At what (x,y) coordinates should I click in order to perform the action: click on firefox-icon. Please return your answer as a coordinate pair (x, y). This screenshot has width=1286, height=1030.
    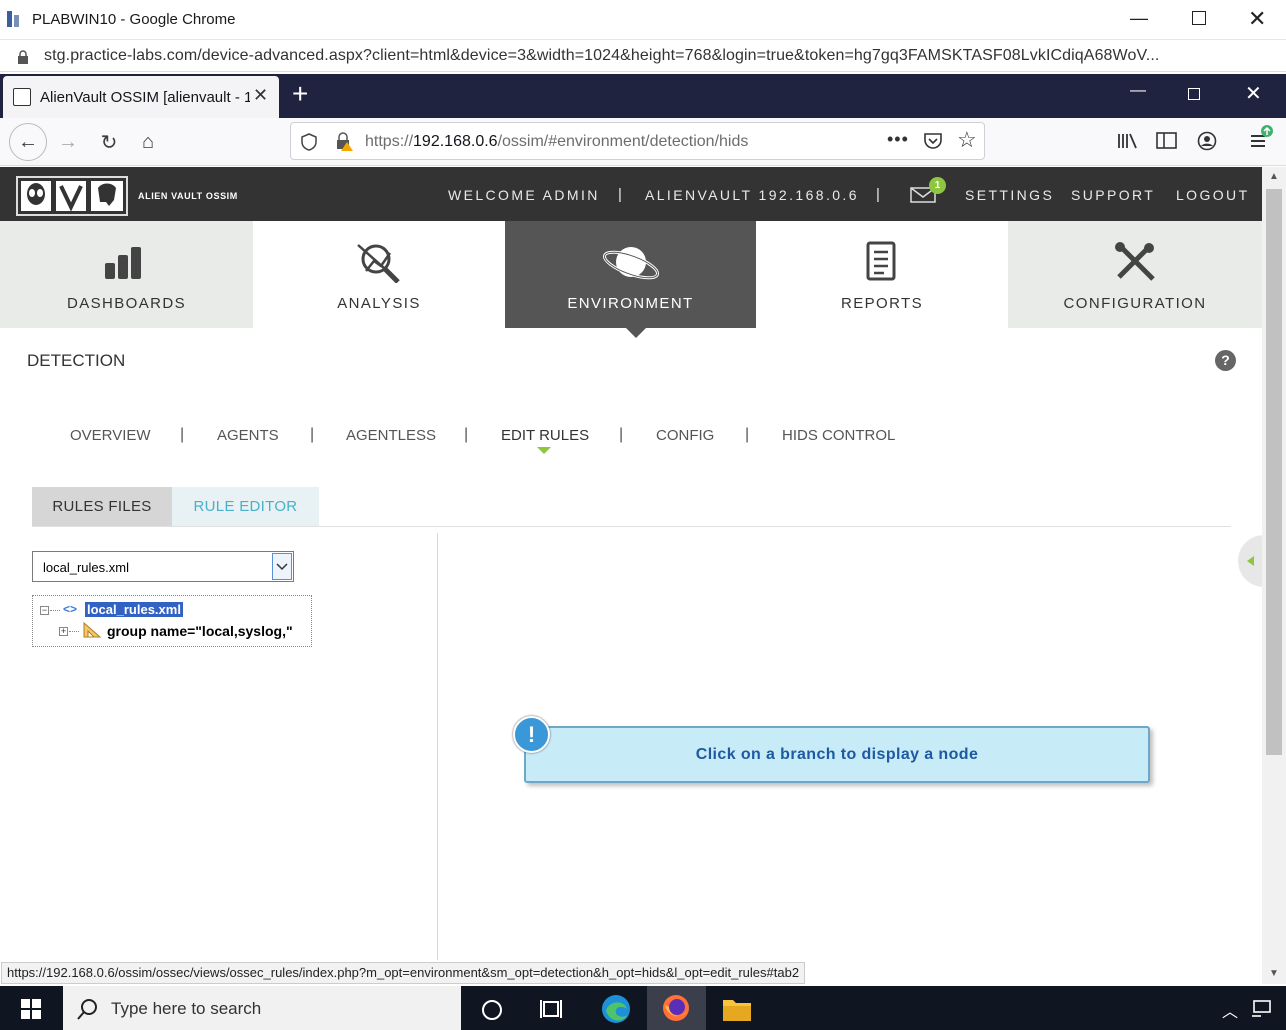
    Looking at the image, I should click on (676, 1008).